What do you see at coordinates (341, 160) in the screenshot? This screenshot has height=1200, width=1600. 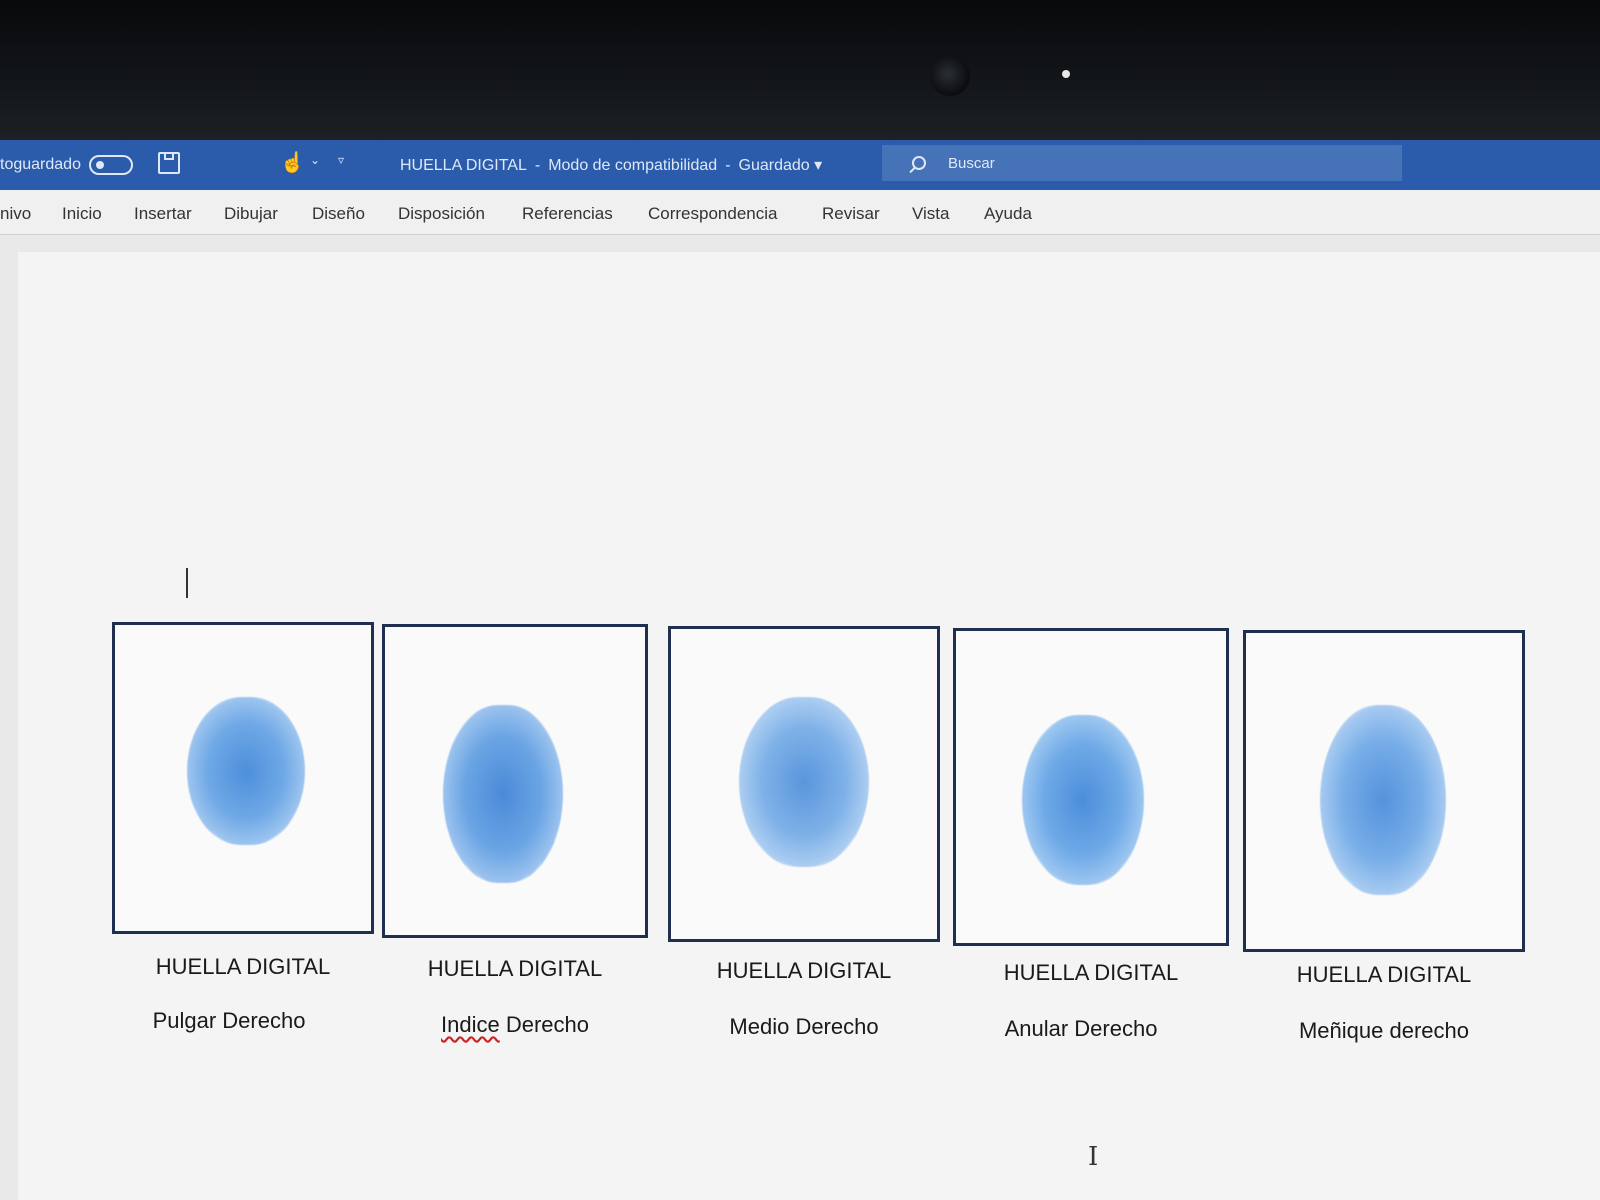 I see `customize-quick-access-icon: ▿` at bounding box center [341, 160].